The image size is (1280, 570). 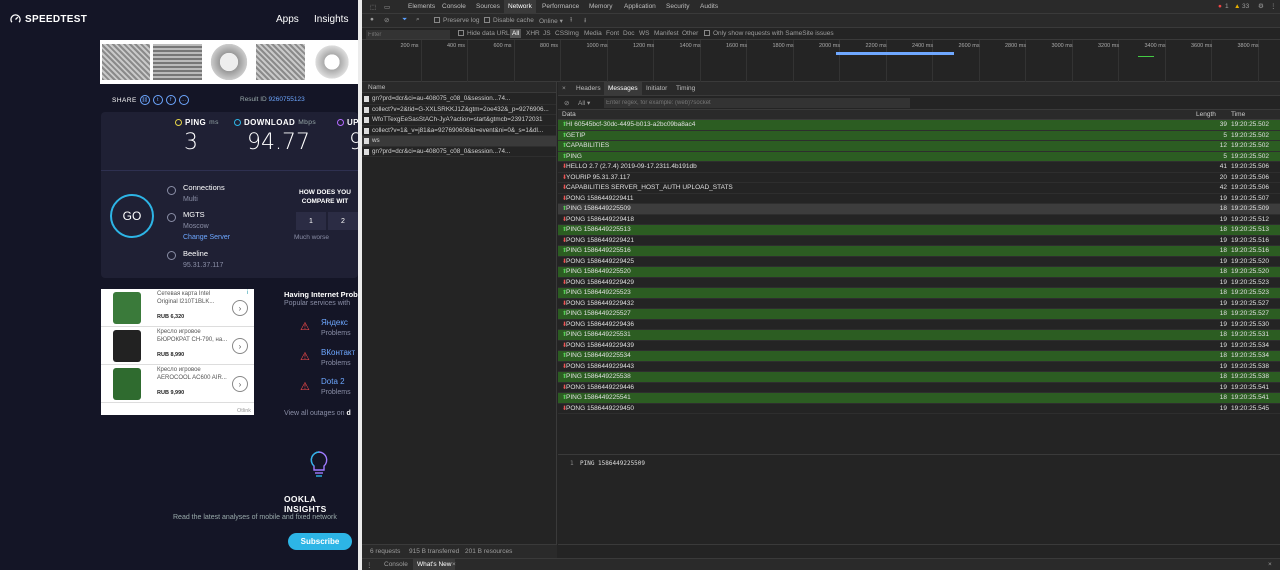 What do you see at coordinates (434, 564) in the screenshot?
I see `drawer-tab-whats-new: What's New` at bounding box center [434, 564].